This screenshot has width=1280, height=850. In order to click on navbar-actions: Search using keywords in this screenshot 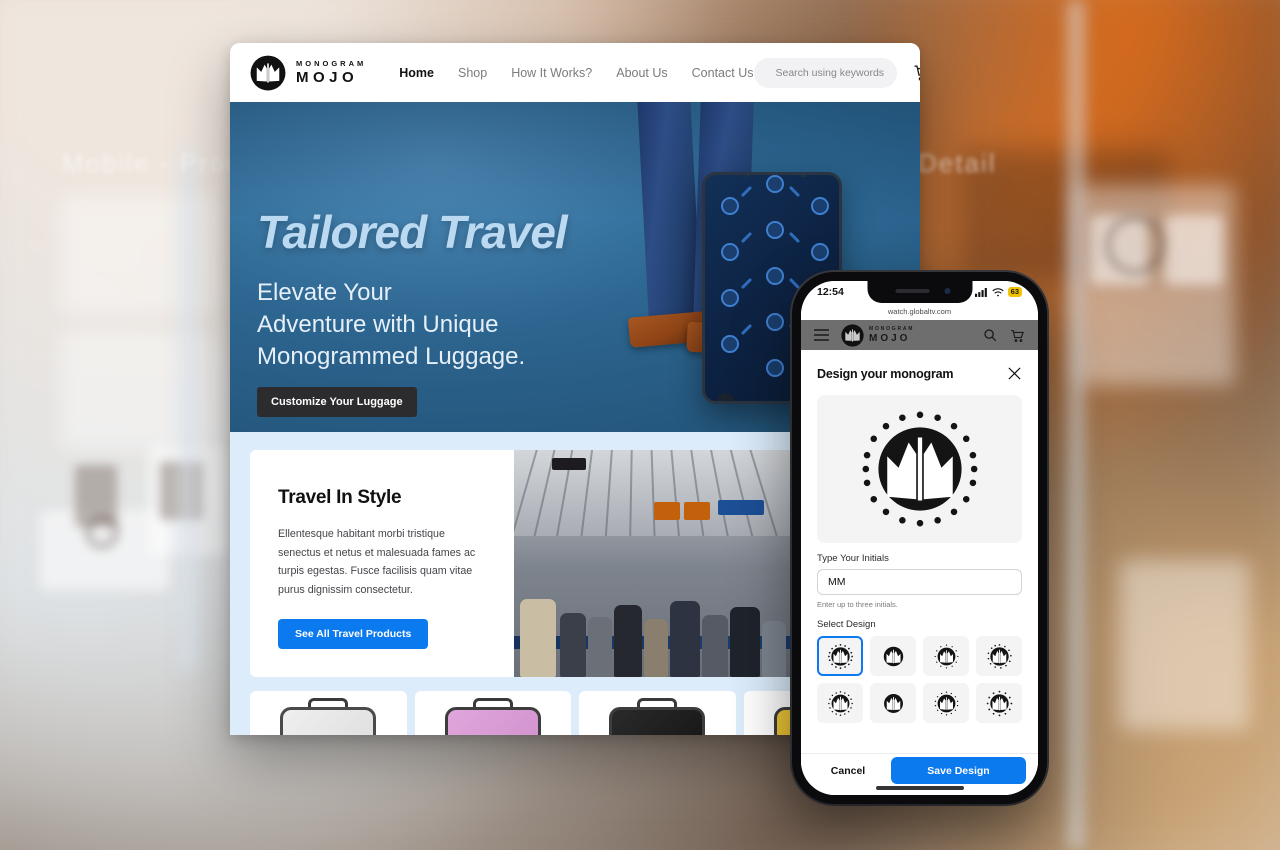, I will do `click(837, 72)`.